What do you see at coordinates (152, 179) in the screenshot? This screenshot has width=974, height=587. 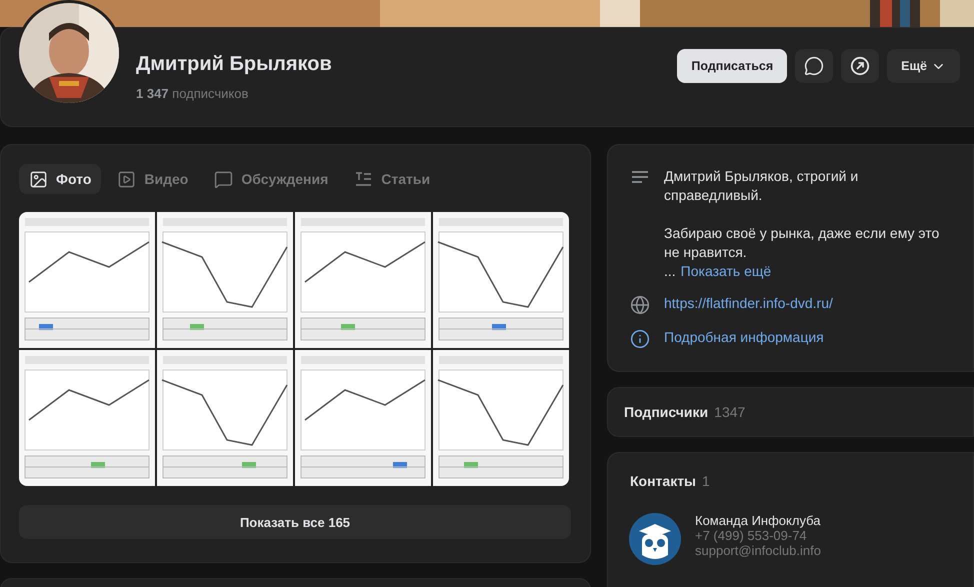 I see `media-tab: Видео` at bounding box center [152, 179].